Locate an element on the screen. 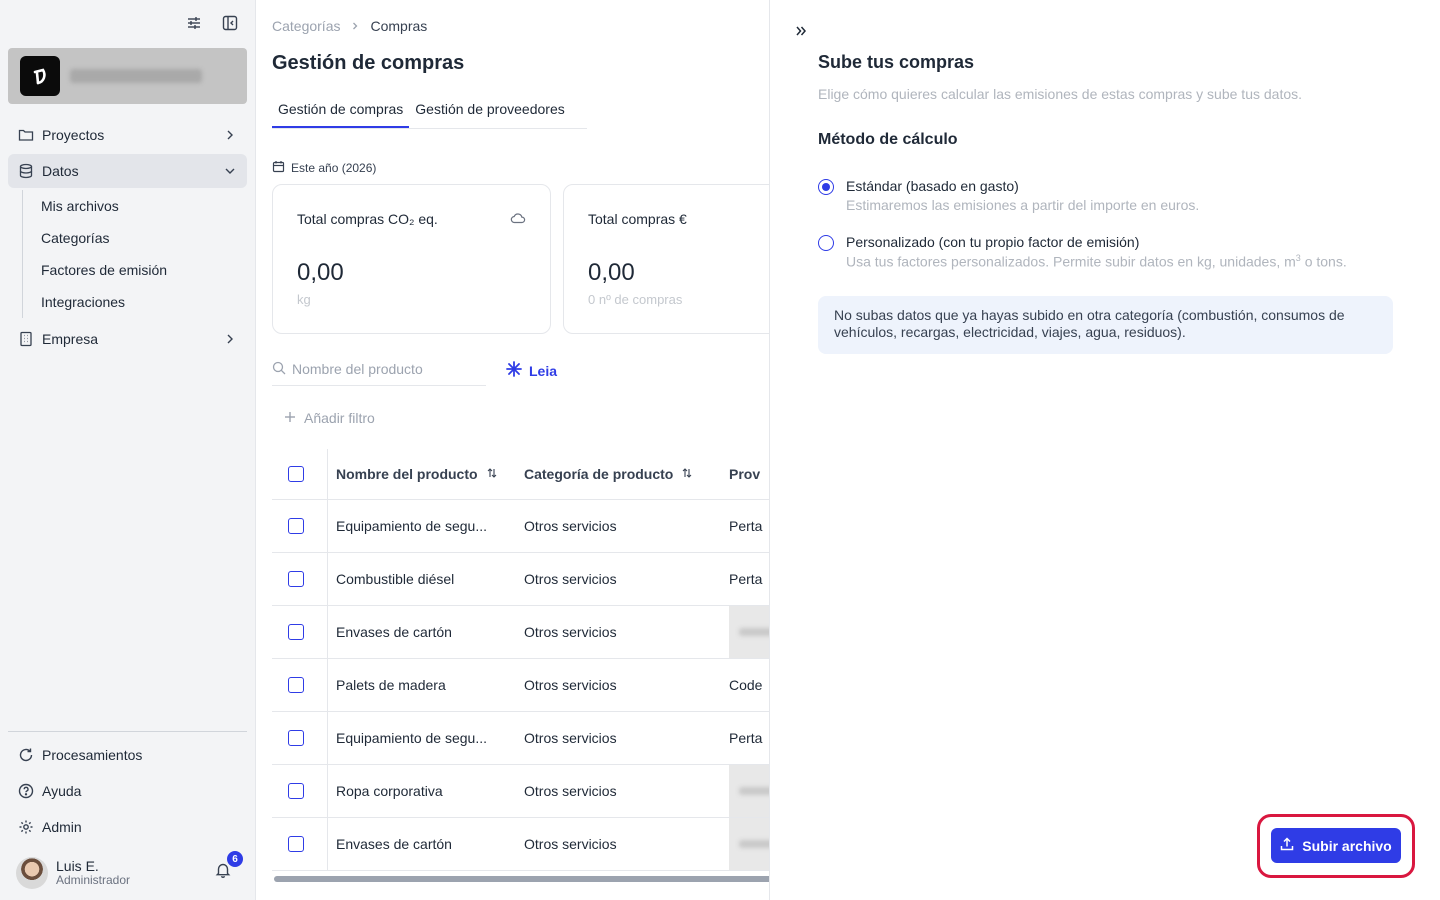  radio-custom is located at coordinates (826, 243).